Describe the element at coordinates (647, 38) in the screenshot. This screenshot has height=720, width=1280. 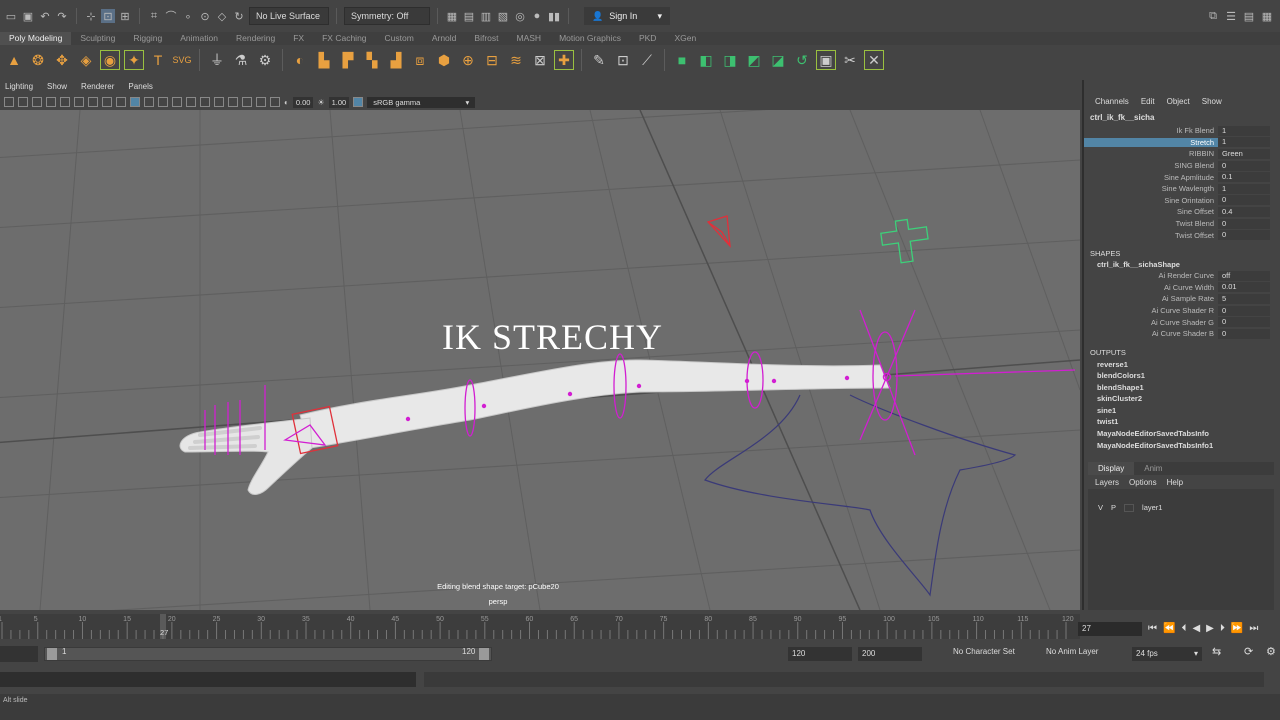
I see `tab-pkd: PKD` at that location.